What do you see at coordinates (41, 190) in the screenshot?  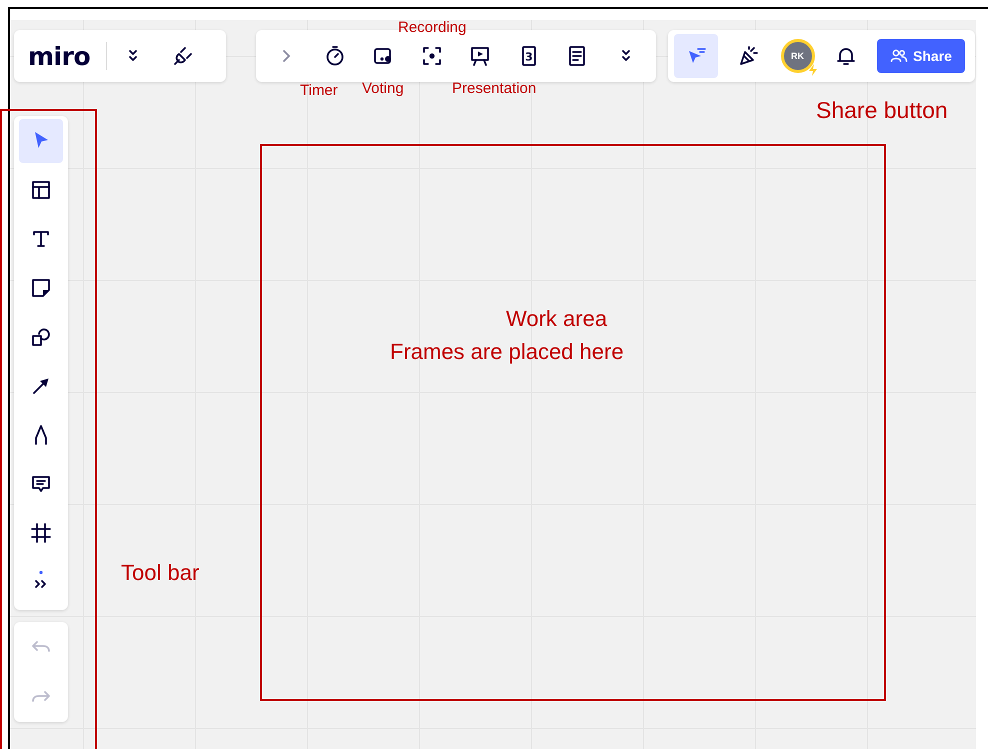 I see `layout-icon` at bounding box center [41, 190].